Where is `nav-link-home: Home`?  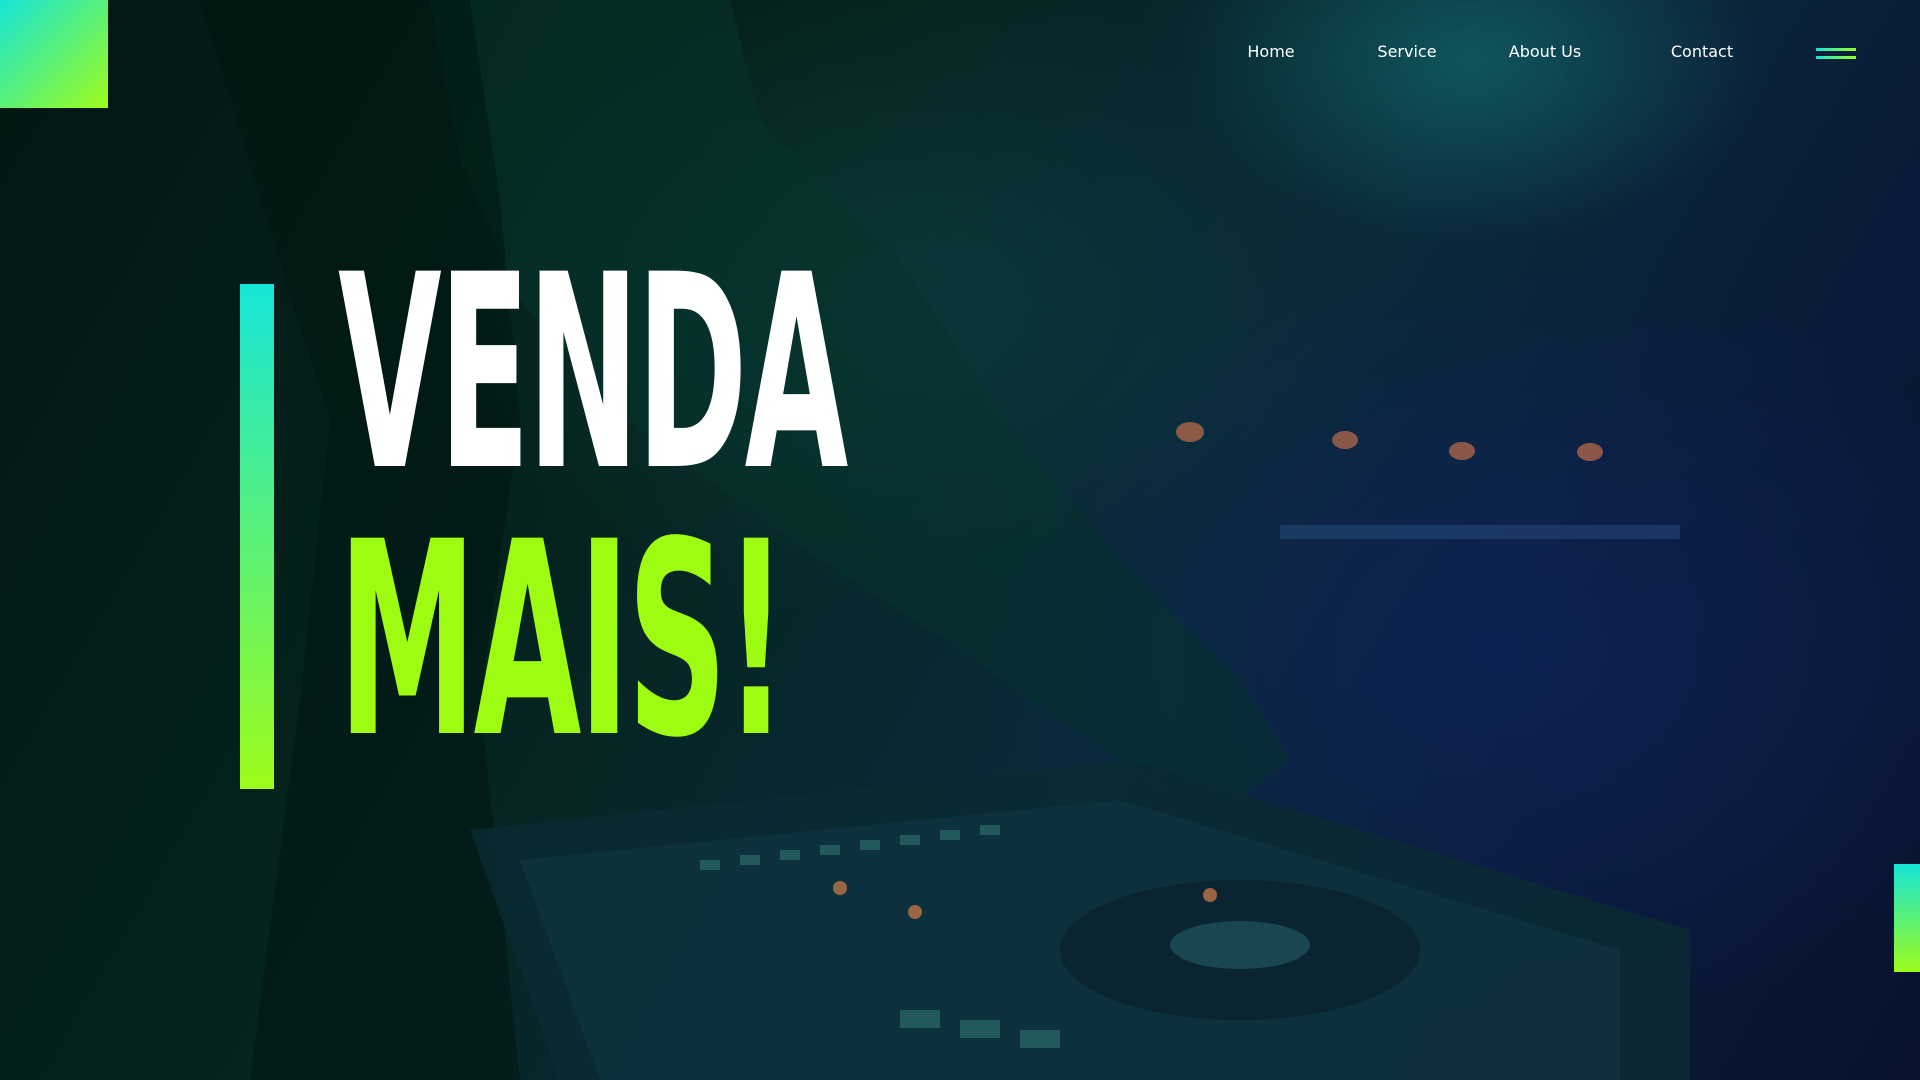
nav-link-home: Home is located at coordinates (1270, 51).